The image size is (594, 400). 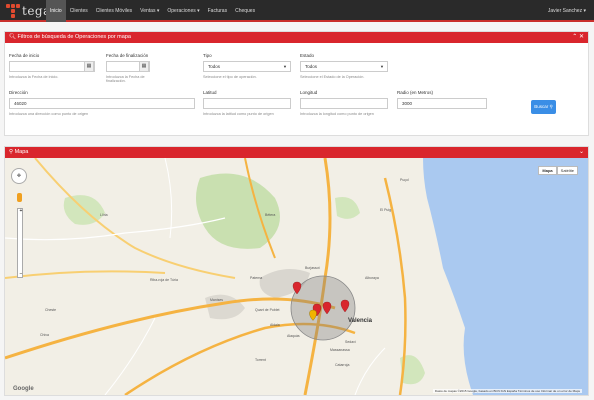 I want to click on type-select-value: Todos, so click(x=214, y=66).